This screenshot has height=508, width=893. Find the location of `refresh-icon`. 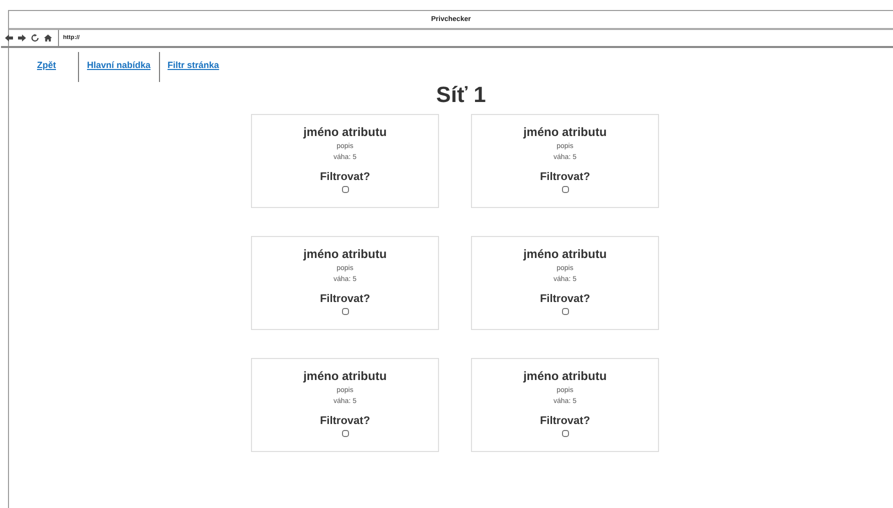

refresh-icon is located at coordinates (35, 38).